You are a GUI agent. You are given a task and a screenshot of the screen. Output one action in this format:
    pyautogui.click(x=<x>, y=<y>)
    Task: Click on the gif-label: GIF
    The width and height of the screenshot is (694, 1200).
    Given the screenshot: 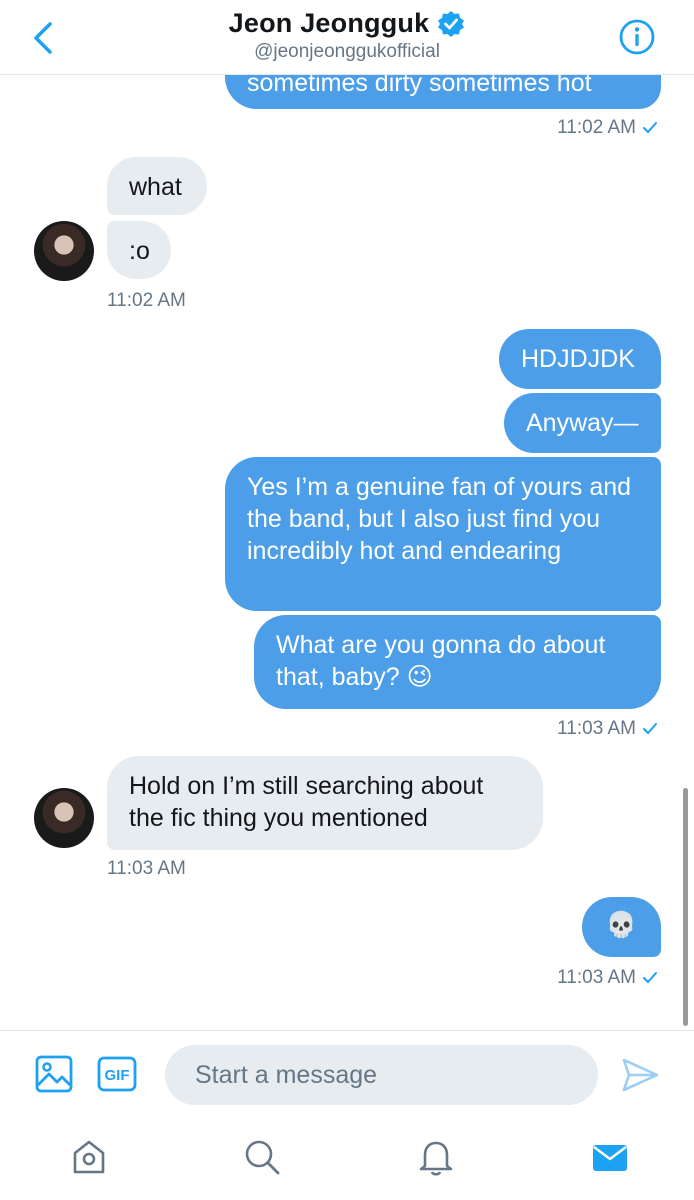 What is the action you would take?
    pyautogui.click(x=117, y=1075)
    